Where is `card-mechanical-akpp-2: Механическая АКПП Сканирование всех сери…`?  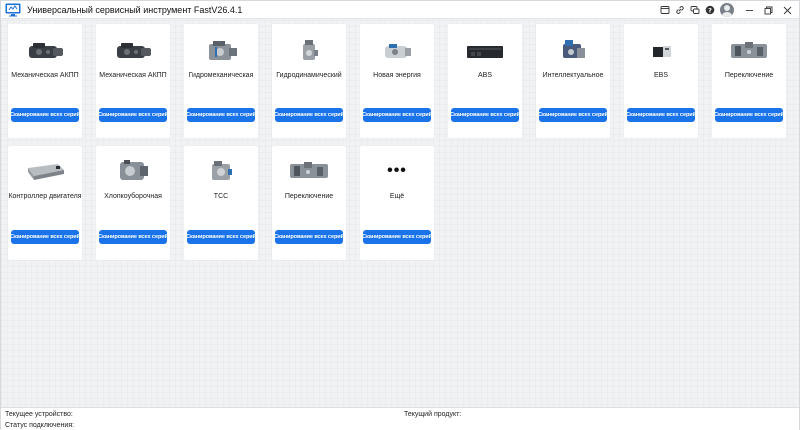
card-mechanical-akpp-2: Механическая АКПП Сканирование всех сери… is located at coordinates (133, 81).